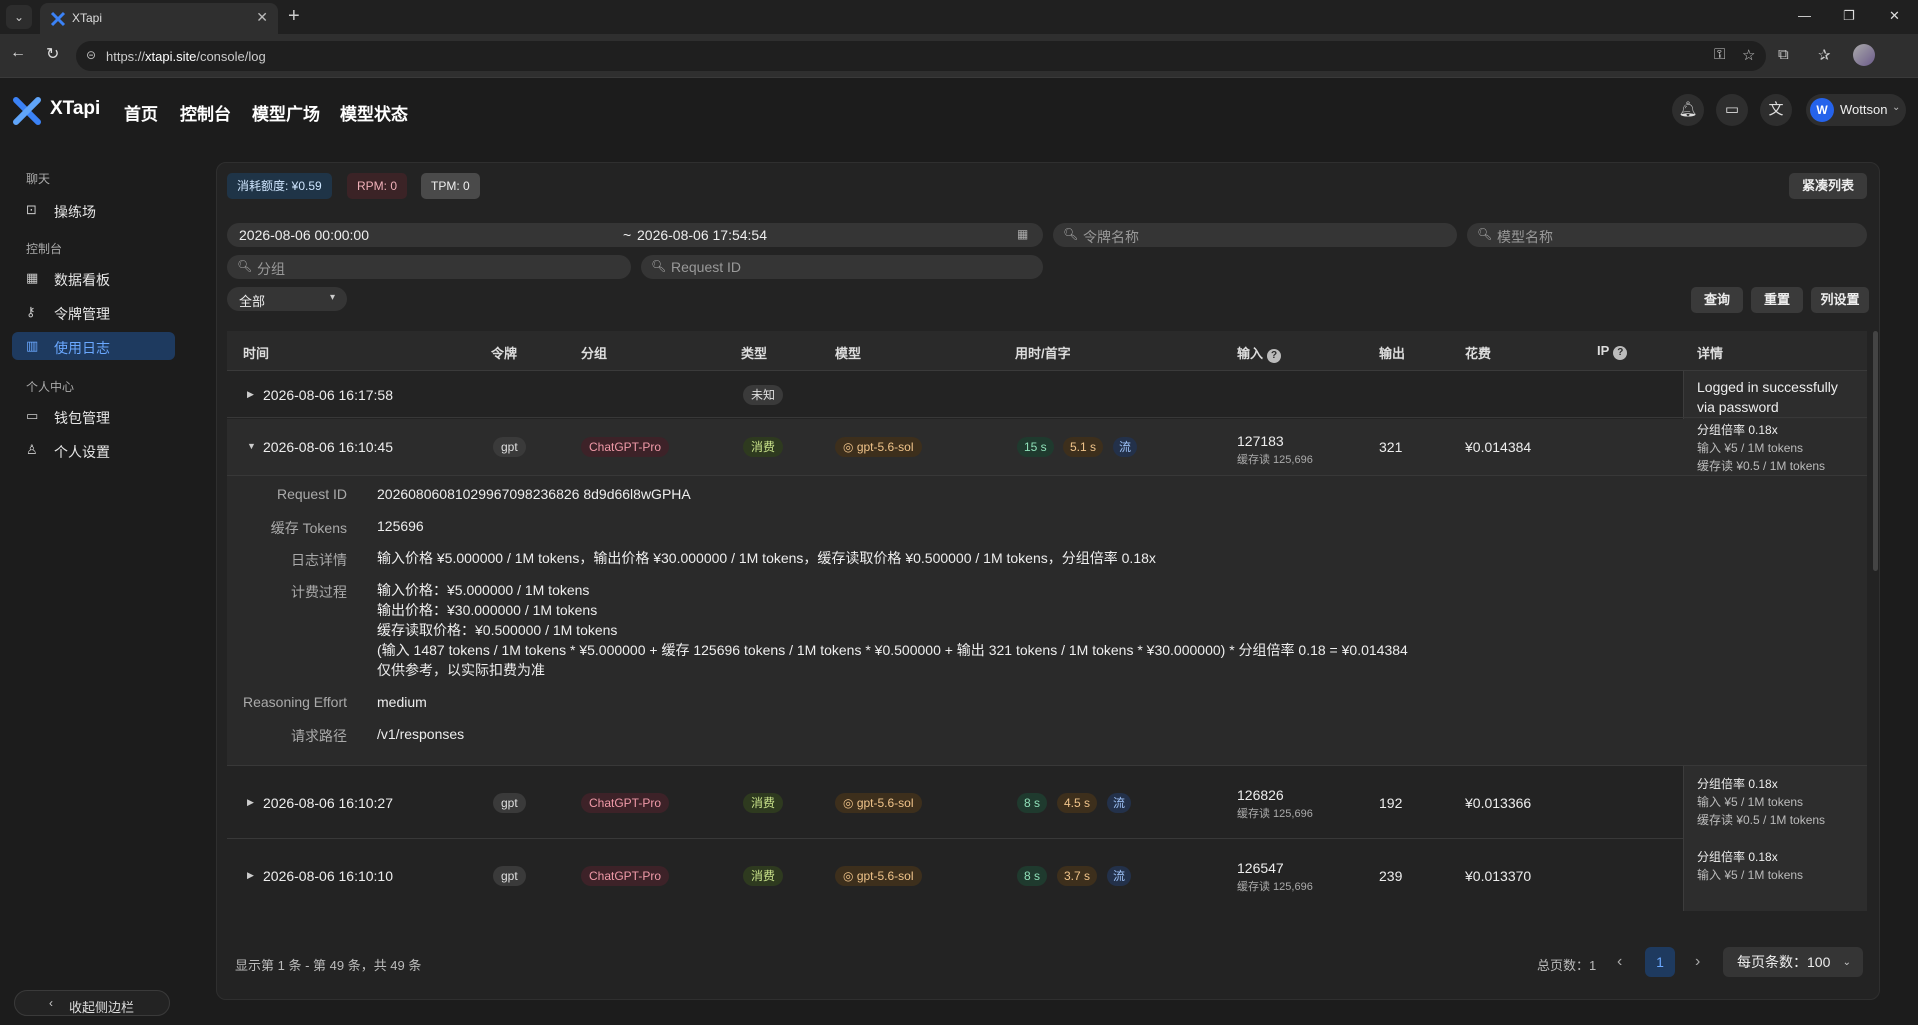 The height and width of the screenshot is (1025, 1918). What do you see at coordinates (294, 702) in the screenshot?
I see `detail-key: Reasoning Effort` at bounding box center [294, 702].